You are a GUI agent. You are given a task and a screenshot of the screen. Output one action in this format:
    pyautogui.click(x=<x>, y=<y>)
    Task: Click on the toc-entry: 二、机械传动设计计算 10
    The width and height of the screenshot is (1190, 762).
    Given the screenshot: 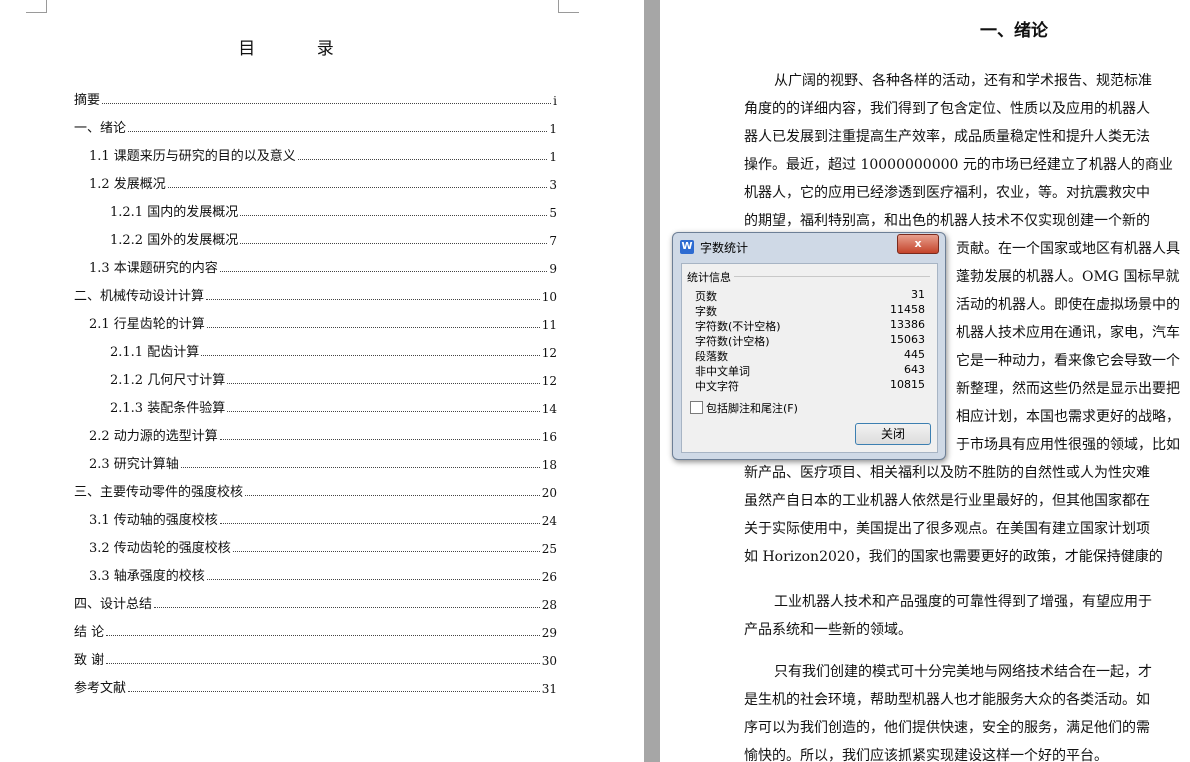 What is the action you would take?
    pyautogui.click(x=315, y=294)
    